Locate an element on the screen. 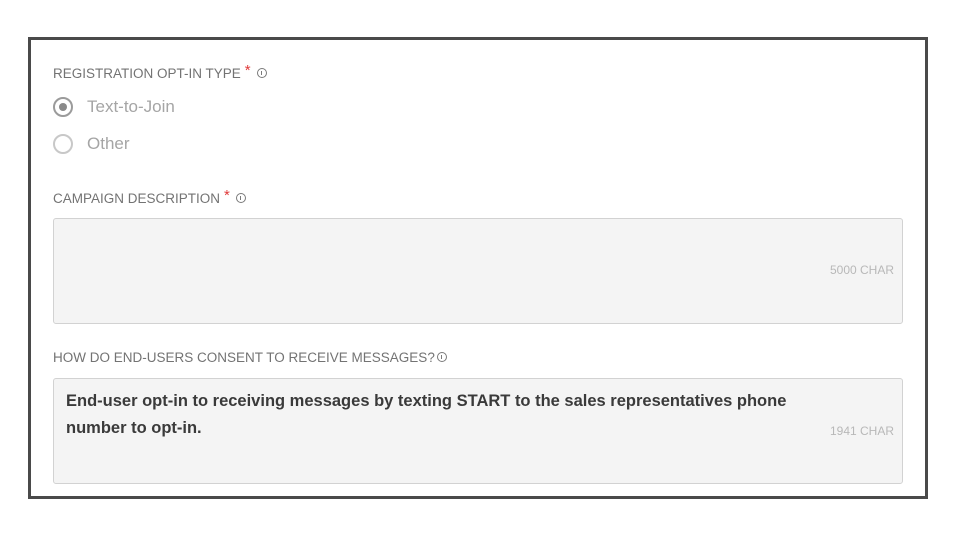  radio-checked-icon is located at coordinates (63, 107).